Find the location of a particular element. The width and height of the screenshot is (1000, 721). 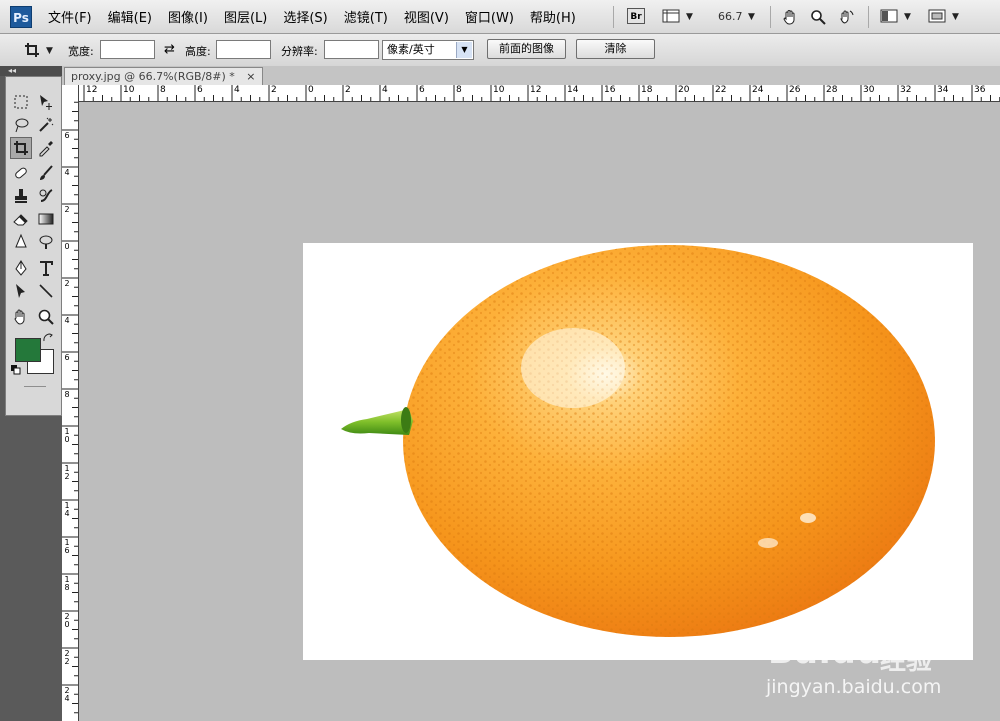

menu-window: 窗口(W) is located at coordinates (489, 16).